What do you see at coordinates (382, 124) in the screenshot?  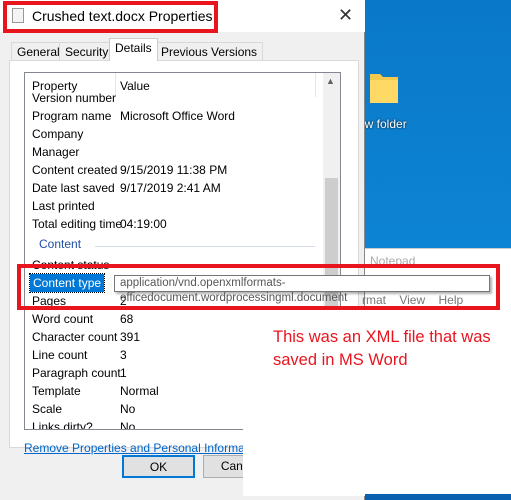 I see `folder-label: ew folder` at bounding box center [382, 124].